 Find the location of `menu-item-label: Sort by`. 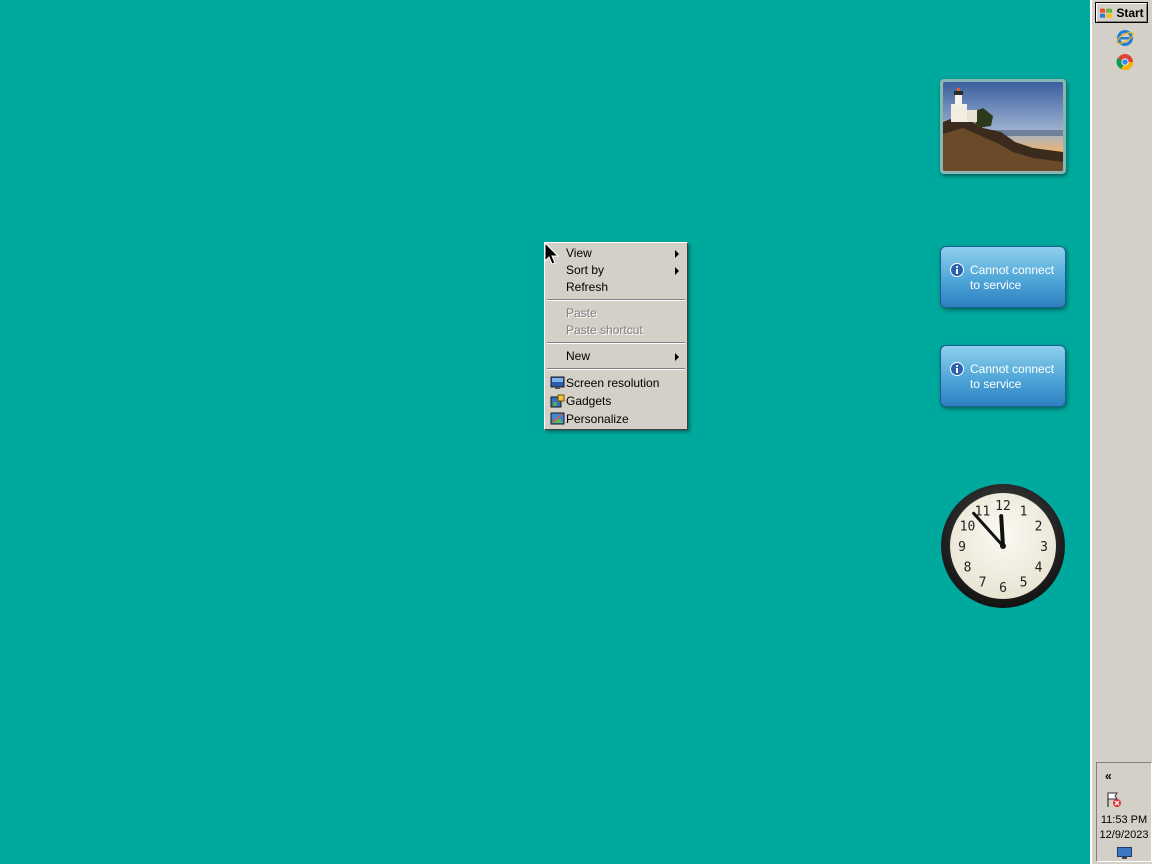

menu-item-label: Sort by is located at coordinates (585, 270).